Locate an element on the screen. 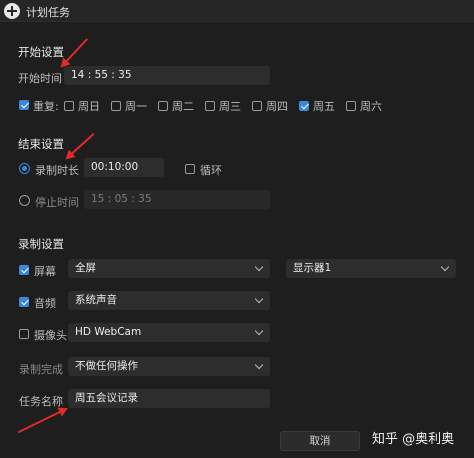 This screenshot has width=474, height=458. display-select: 显示器1 is located at coordinates (371, 268).